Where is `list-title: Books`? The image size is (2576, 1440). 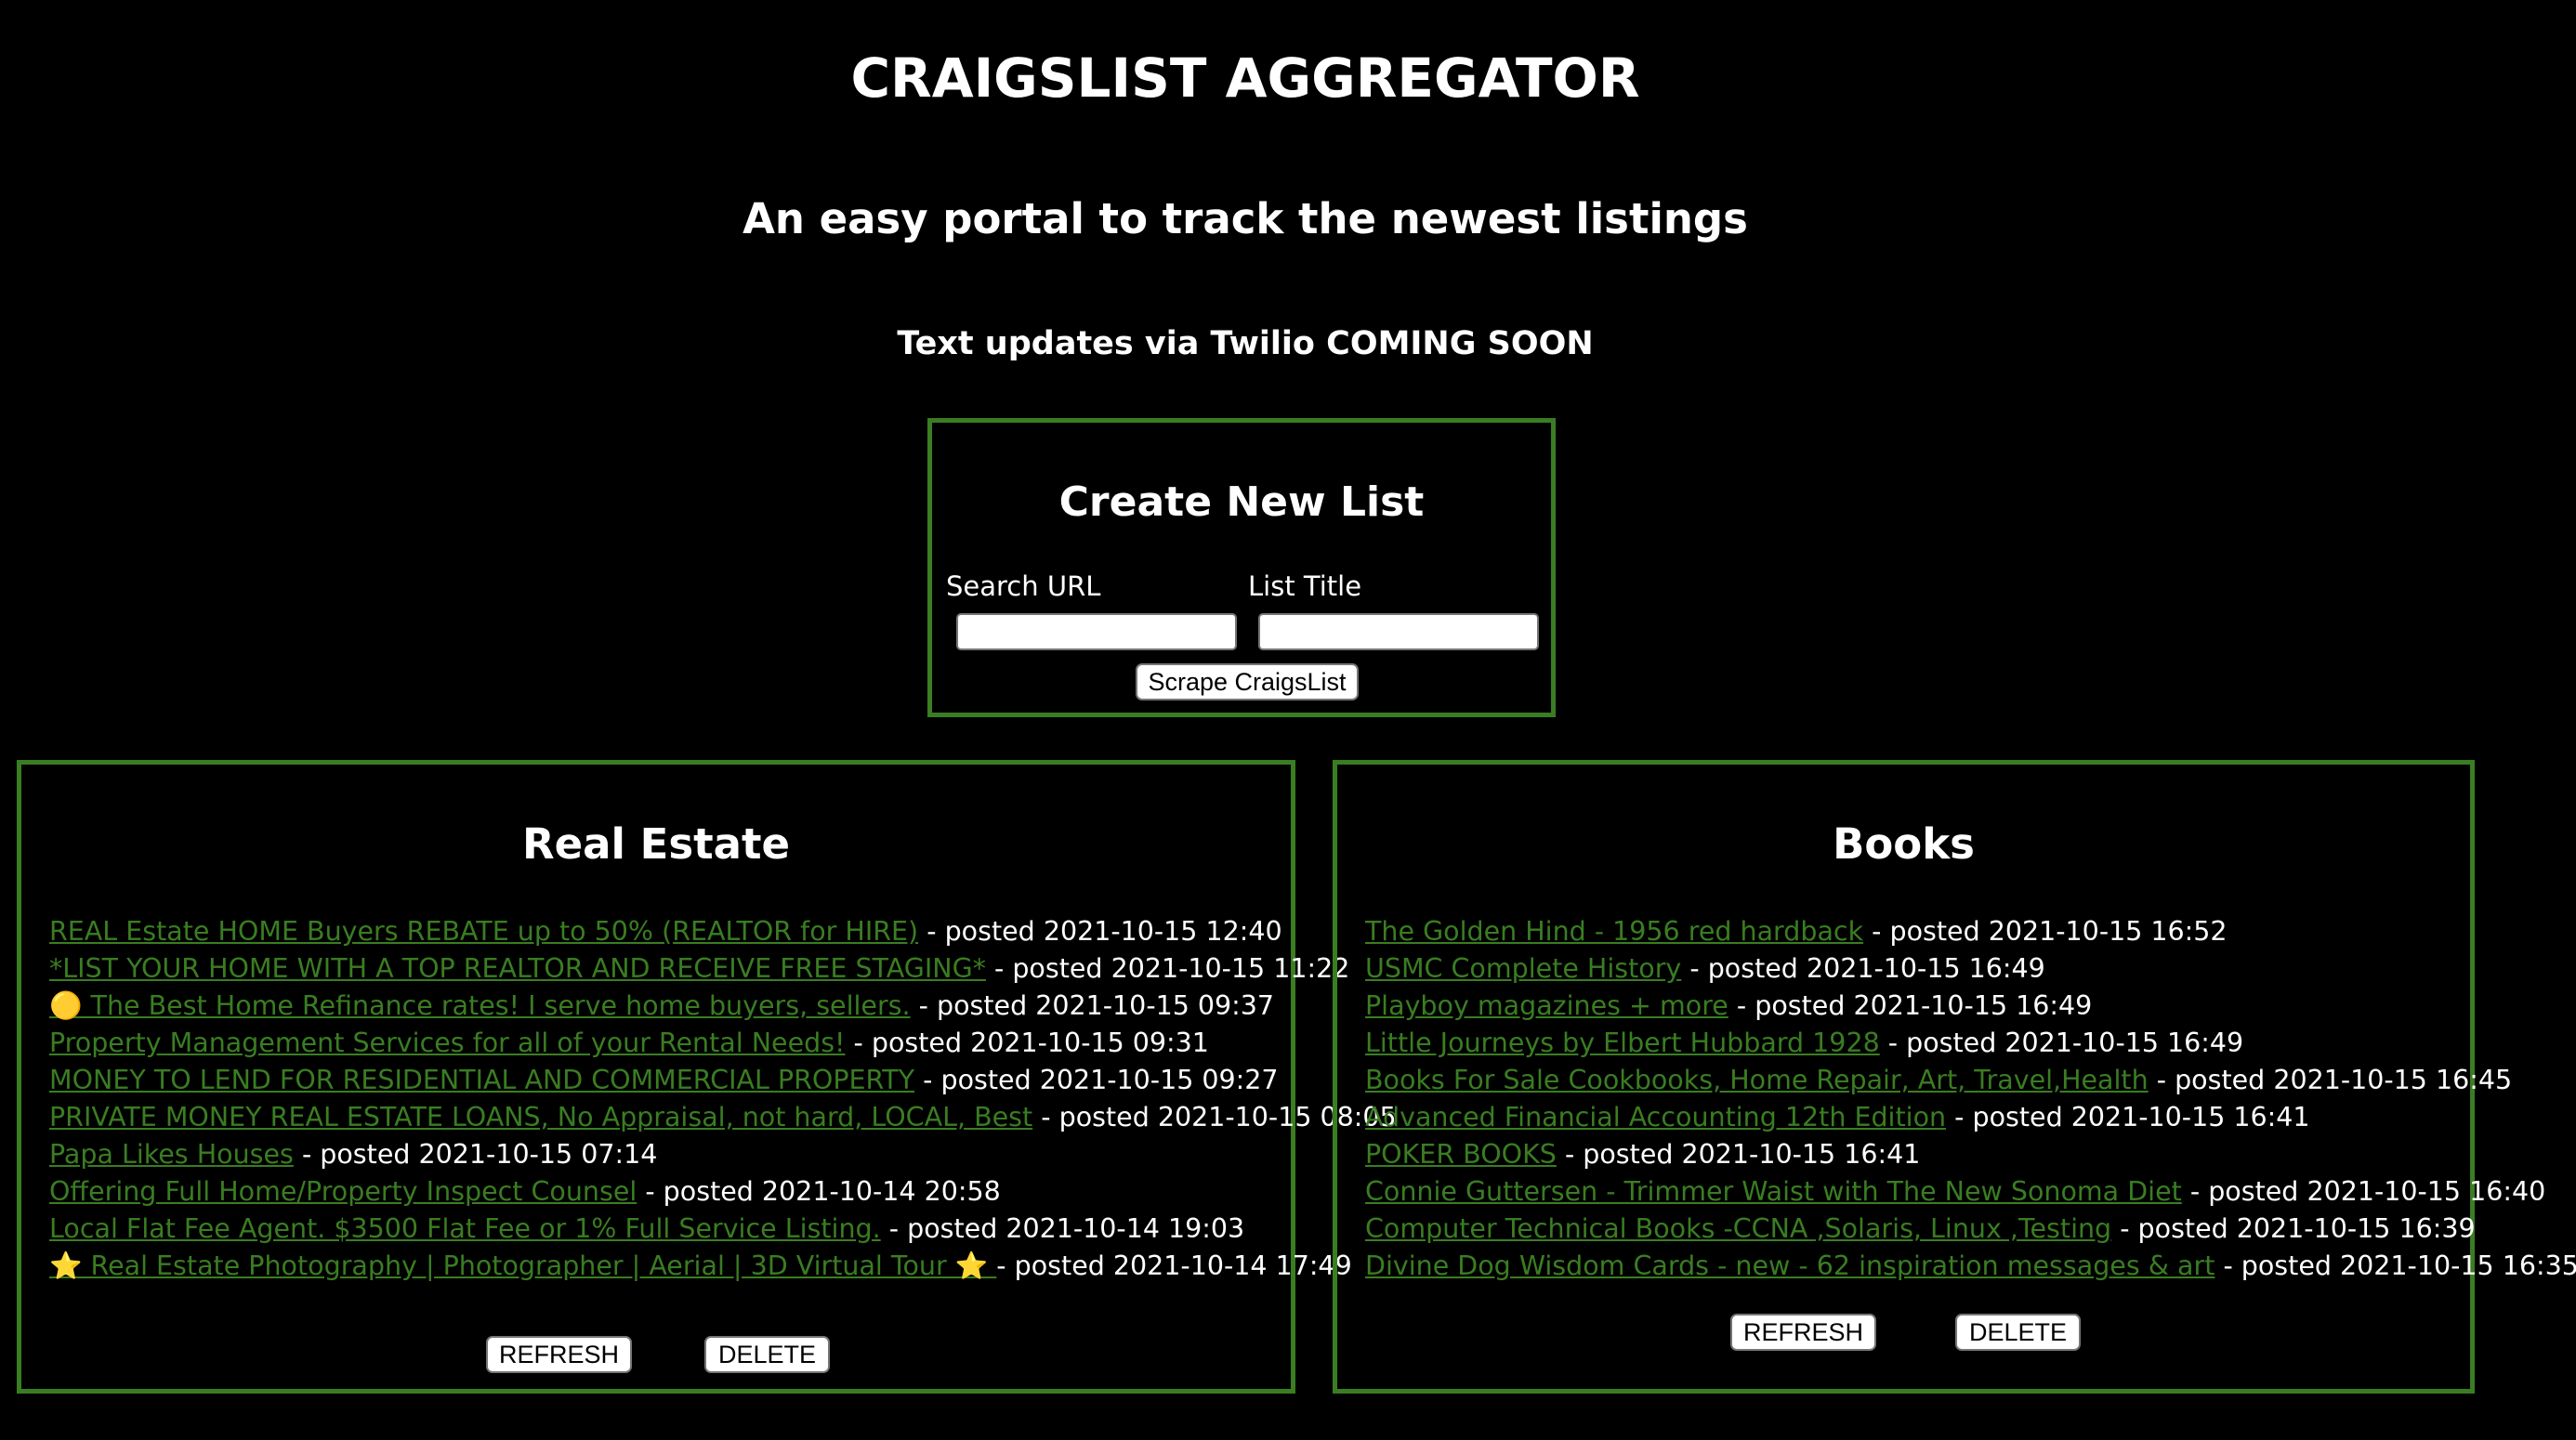 list-title: Books is located at coordinates (1904, 844).